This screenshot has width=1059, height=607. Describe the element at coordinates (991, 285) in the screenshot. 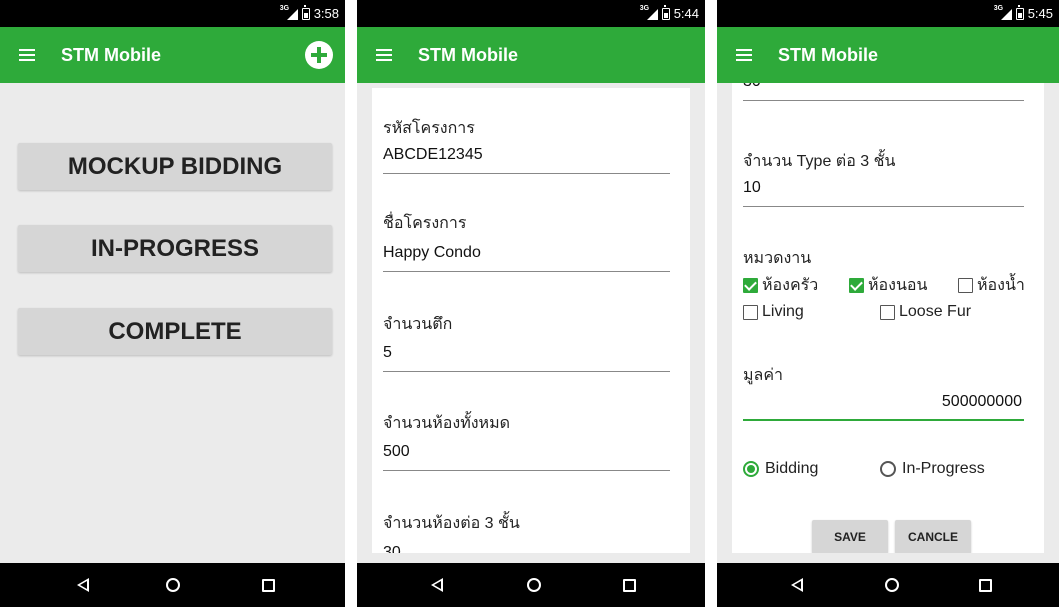

I see `bathroom-checkbox: ห้องน้ำ` at that location.